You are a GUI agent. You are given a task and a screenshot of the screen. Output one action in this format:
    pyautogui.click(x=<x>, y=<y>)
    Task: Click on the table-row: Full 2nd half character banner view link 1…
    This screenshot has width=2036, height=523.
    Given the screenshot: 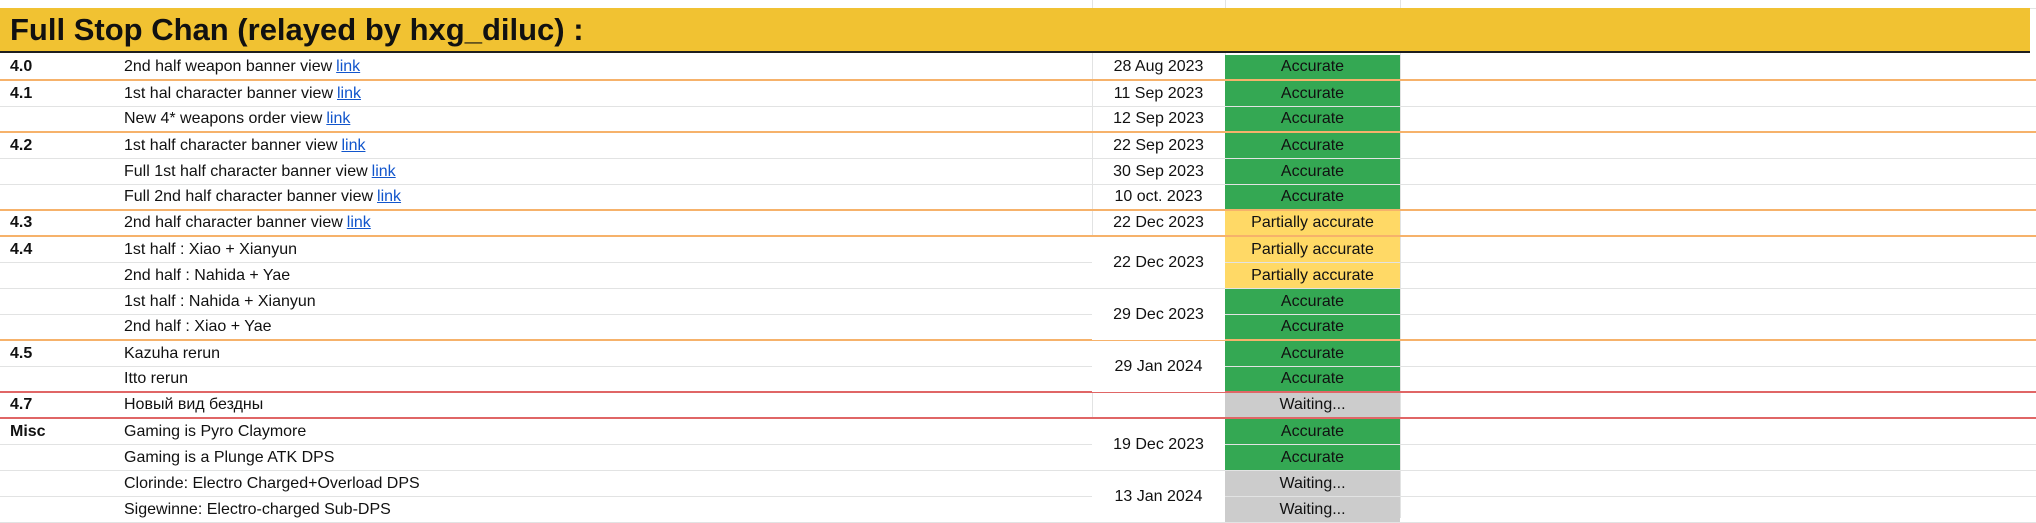 What is the action you would take?
    pyautogui.click(x=1018, y=198)
    